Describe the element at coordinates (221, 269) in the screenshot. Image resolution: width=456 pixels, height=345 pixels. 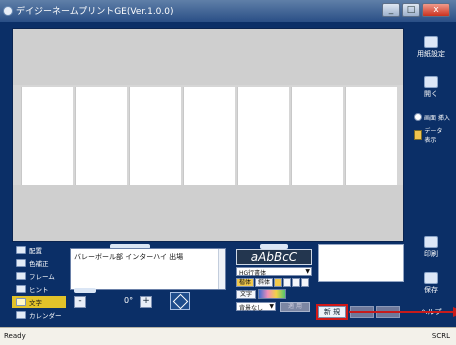
I see `textbox-scrollbar` at that location.